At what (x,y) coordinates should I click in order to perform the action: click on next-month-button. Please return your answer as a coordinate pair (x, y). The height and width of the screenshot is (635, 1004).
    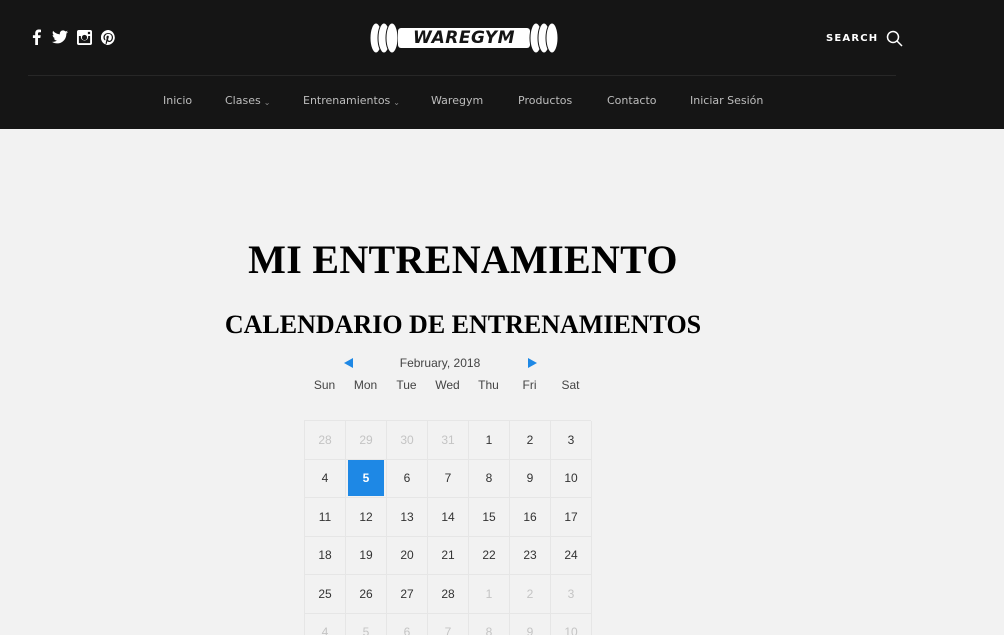
    Looking at the image, I should click on (532, 363).